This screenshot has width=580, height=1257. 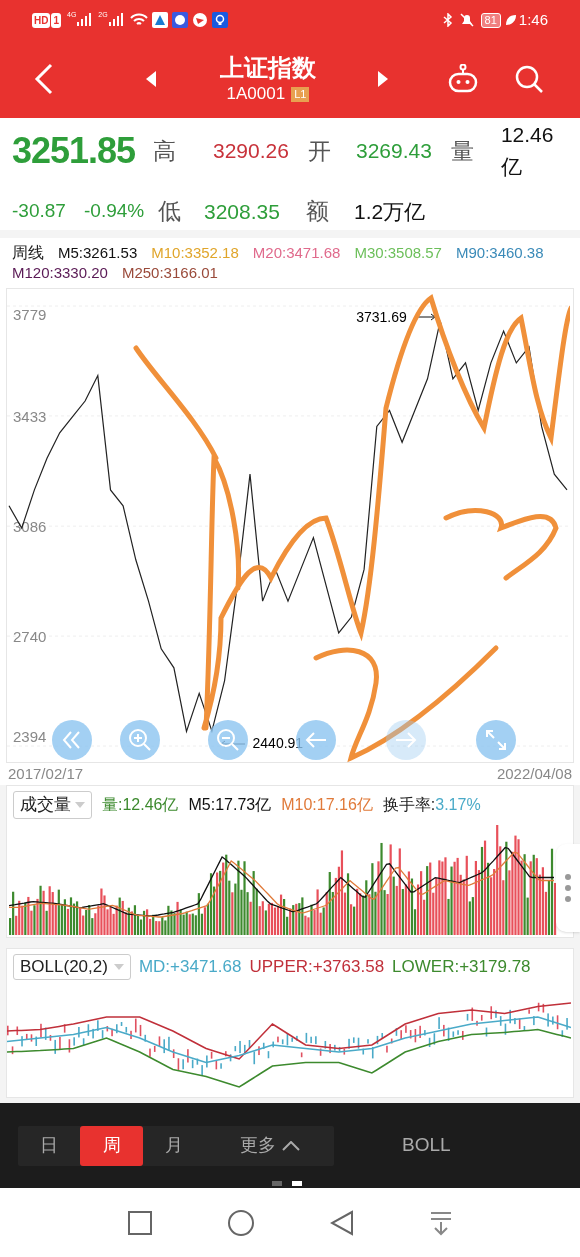 What do you see at coordinates (219, 20) in the screenshot?
I see `bulb-icon` at bounding box center [219, 20].